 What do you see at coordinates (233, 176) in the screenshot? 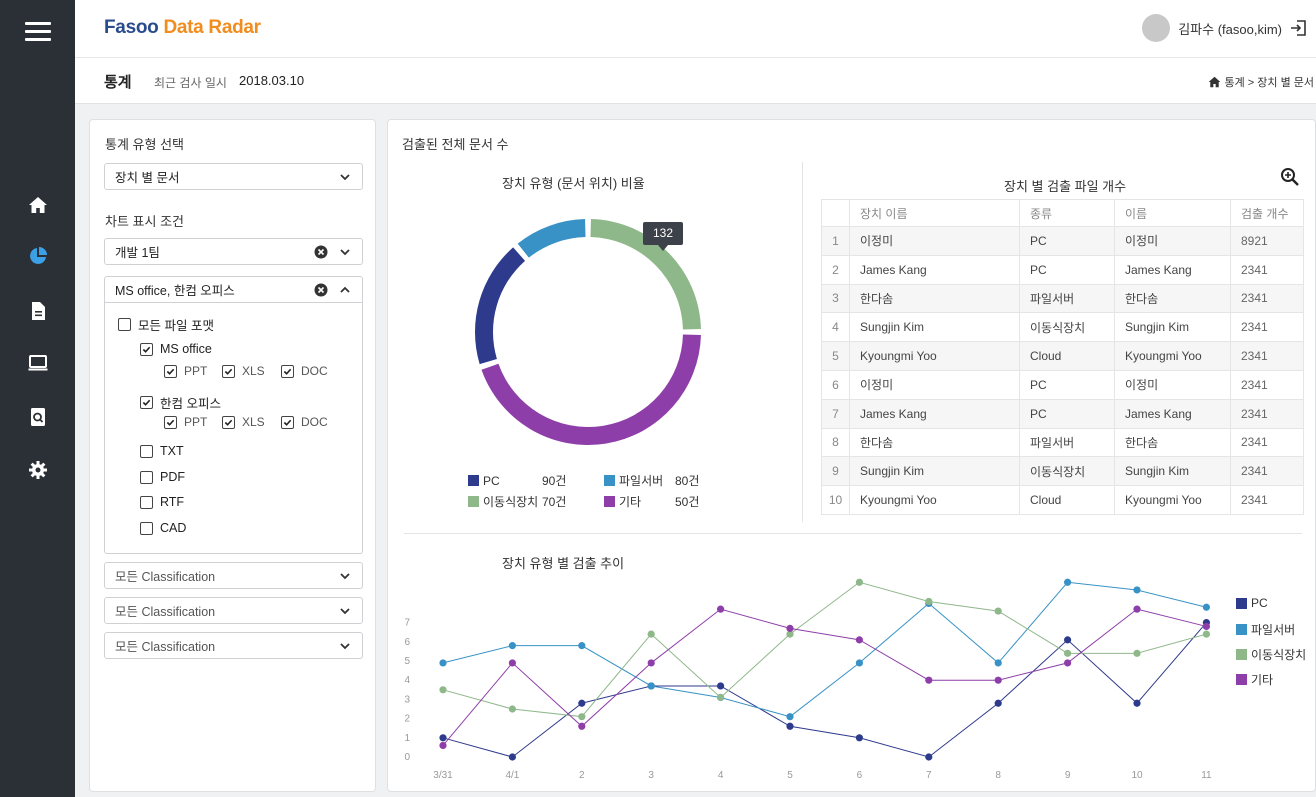
I see `stat-type-select: 장치 별 문서` at bounding box center [233, 176].